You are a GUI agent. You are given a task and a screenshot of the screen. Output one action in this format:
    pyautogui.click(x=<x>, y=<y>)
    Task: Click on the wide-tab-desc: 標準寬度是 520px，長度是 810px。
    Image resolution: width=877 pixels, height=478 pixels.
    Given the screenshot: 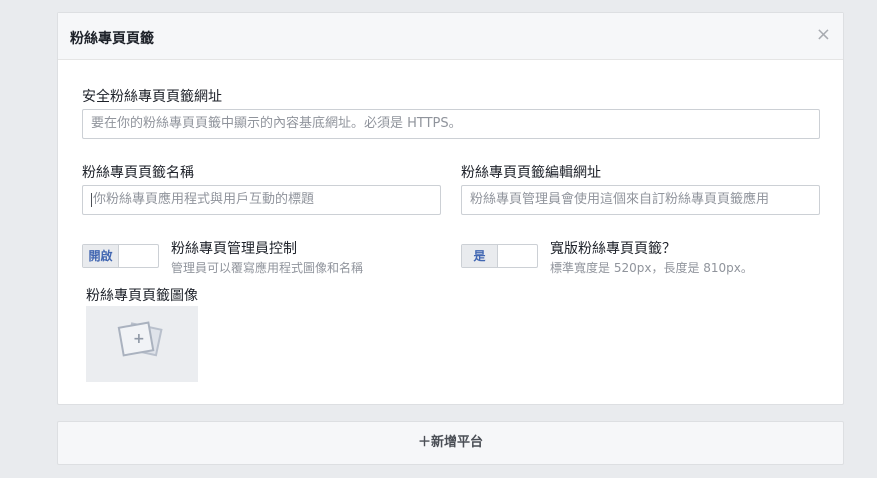 What is the action you would take?
    pyautogui.click(x=651, y=268)
    